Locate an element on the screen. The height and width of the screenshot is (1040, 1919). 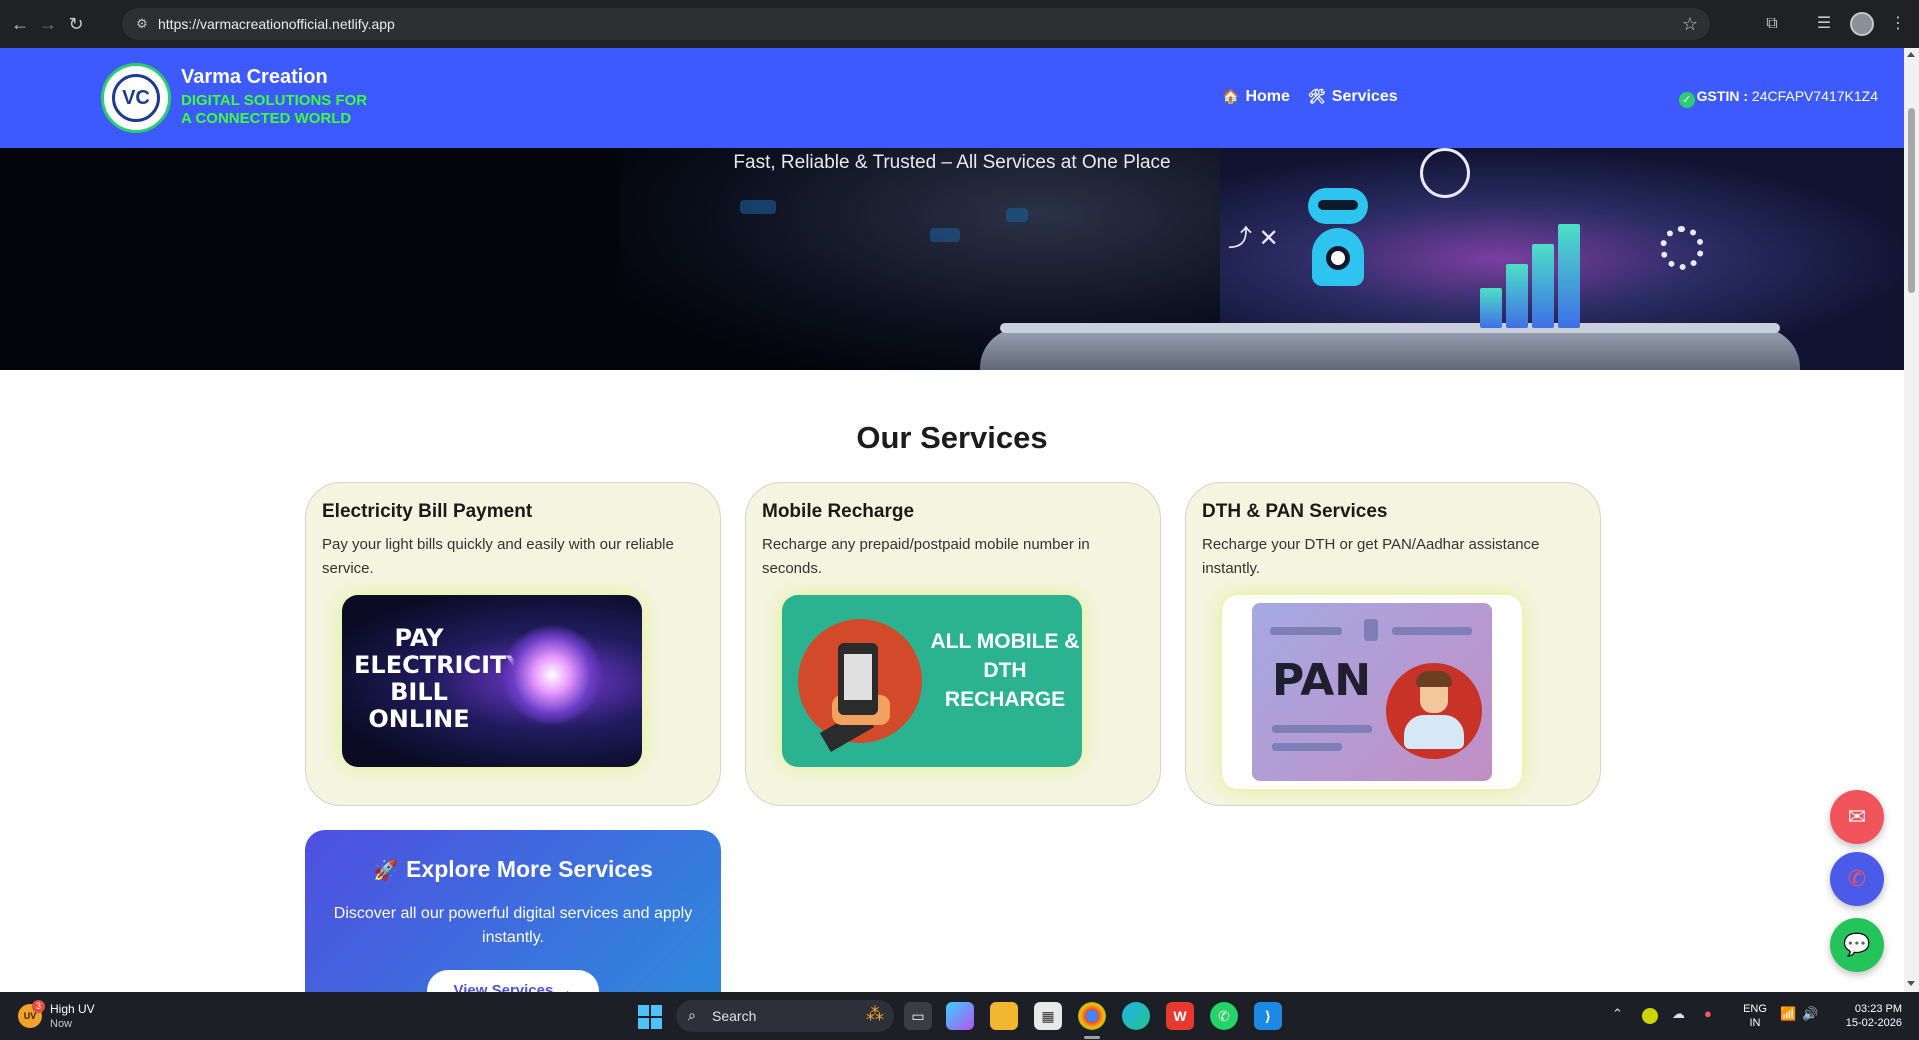
copilot-app-icon is located at coordinates (960, 1016).